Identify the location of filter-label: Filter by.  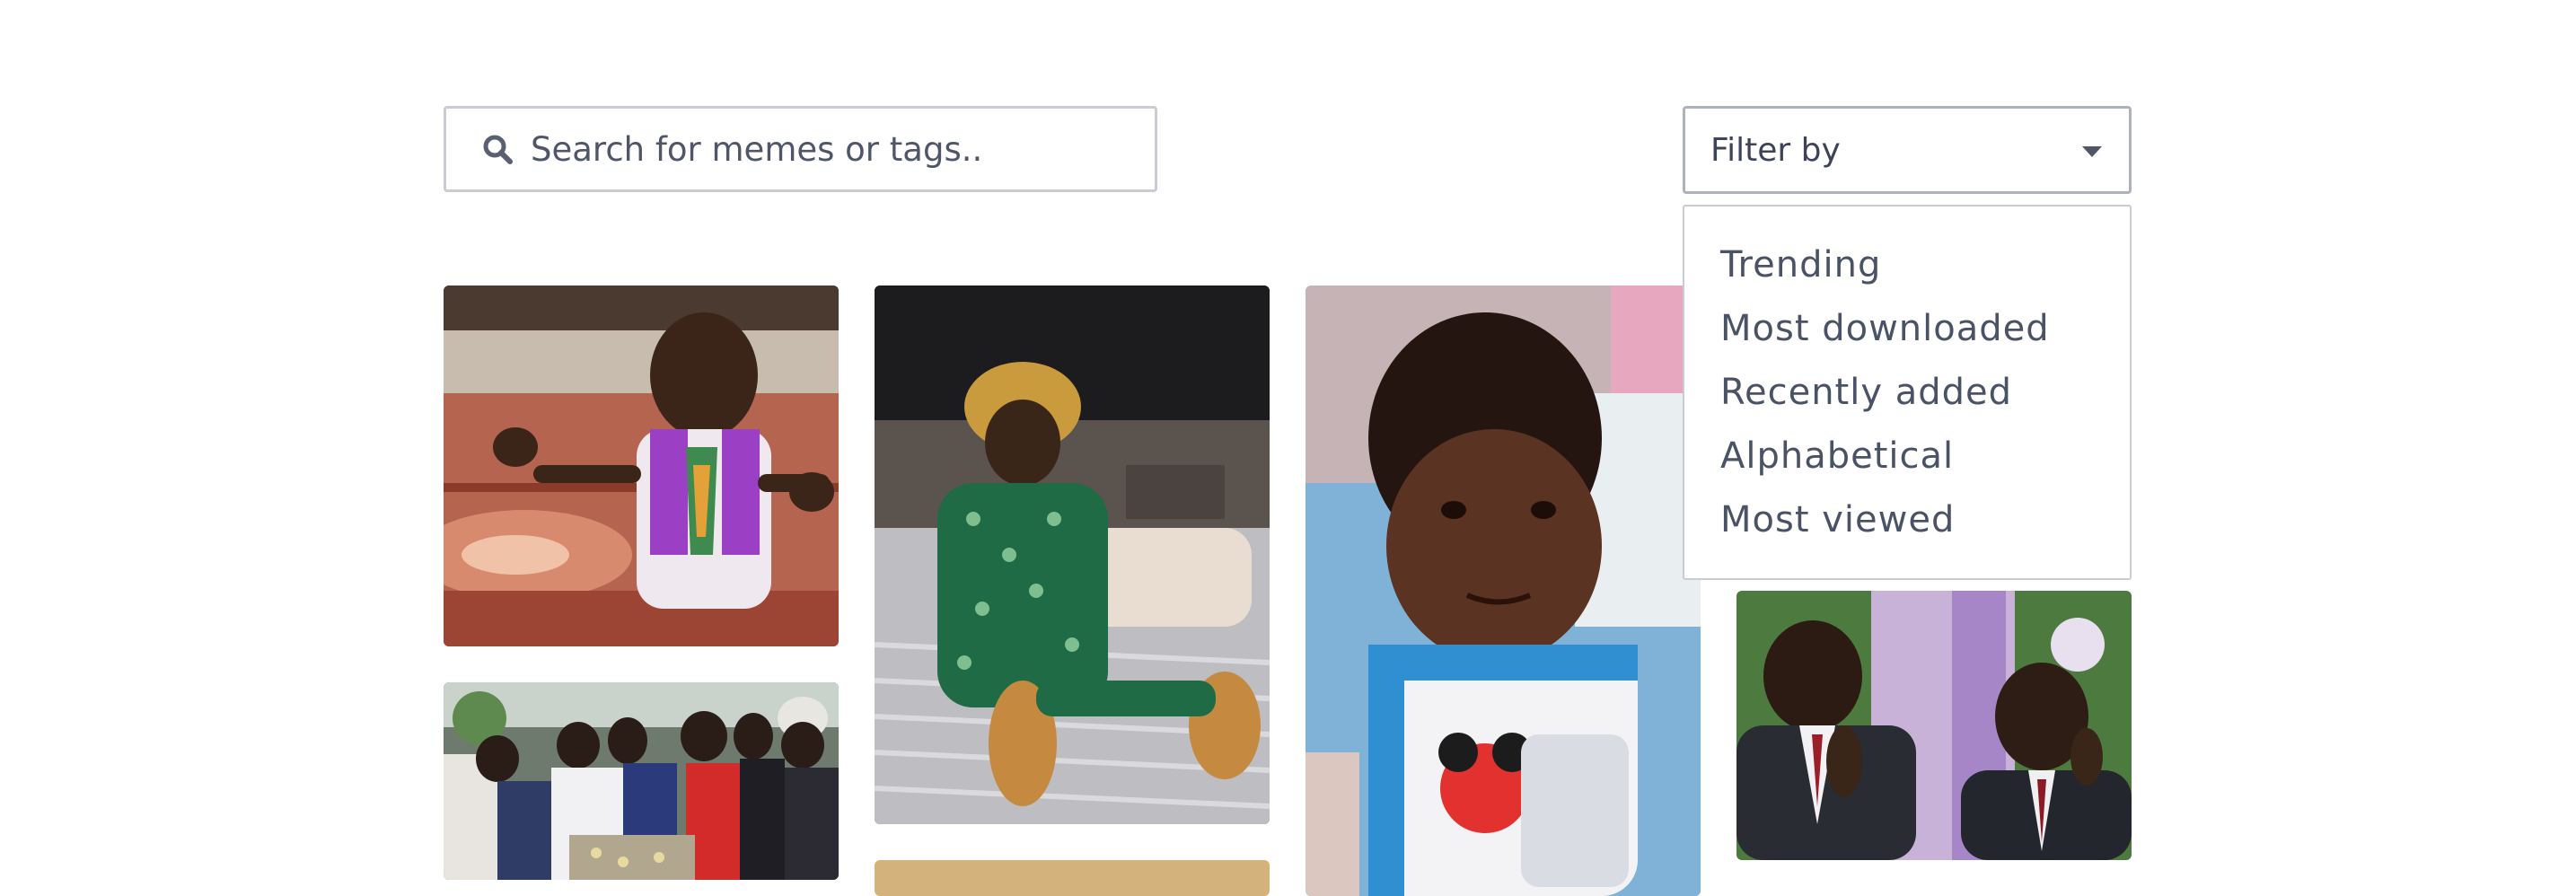
(1776, 150).